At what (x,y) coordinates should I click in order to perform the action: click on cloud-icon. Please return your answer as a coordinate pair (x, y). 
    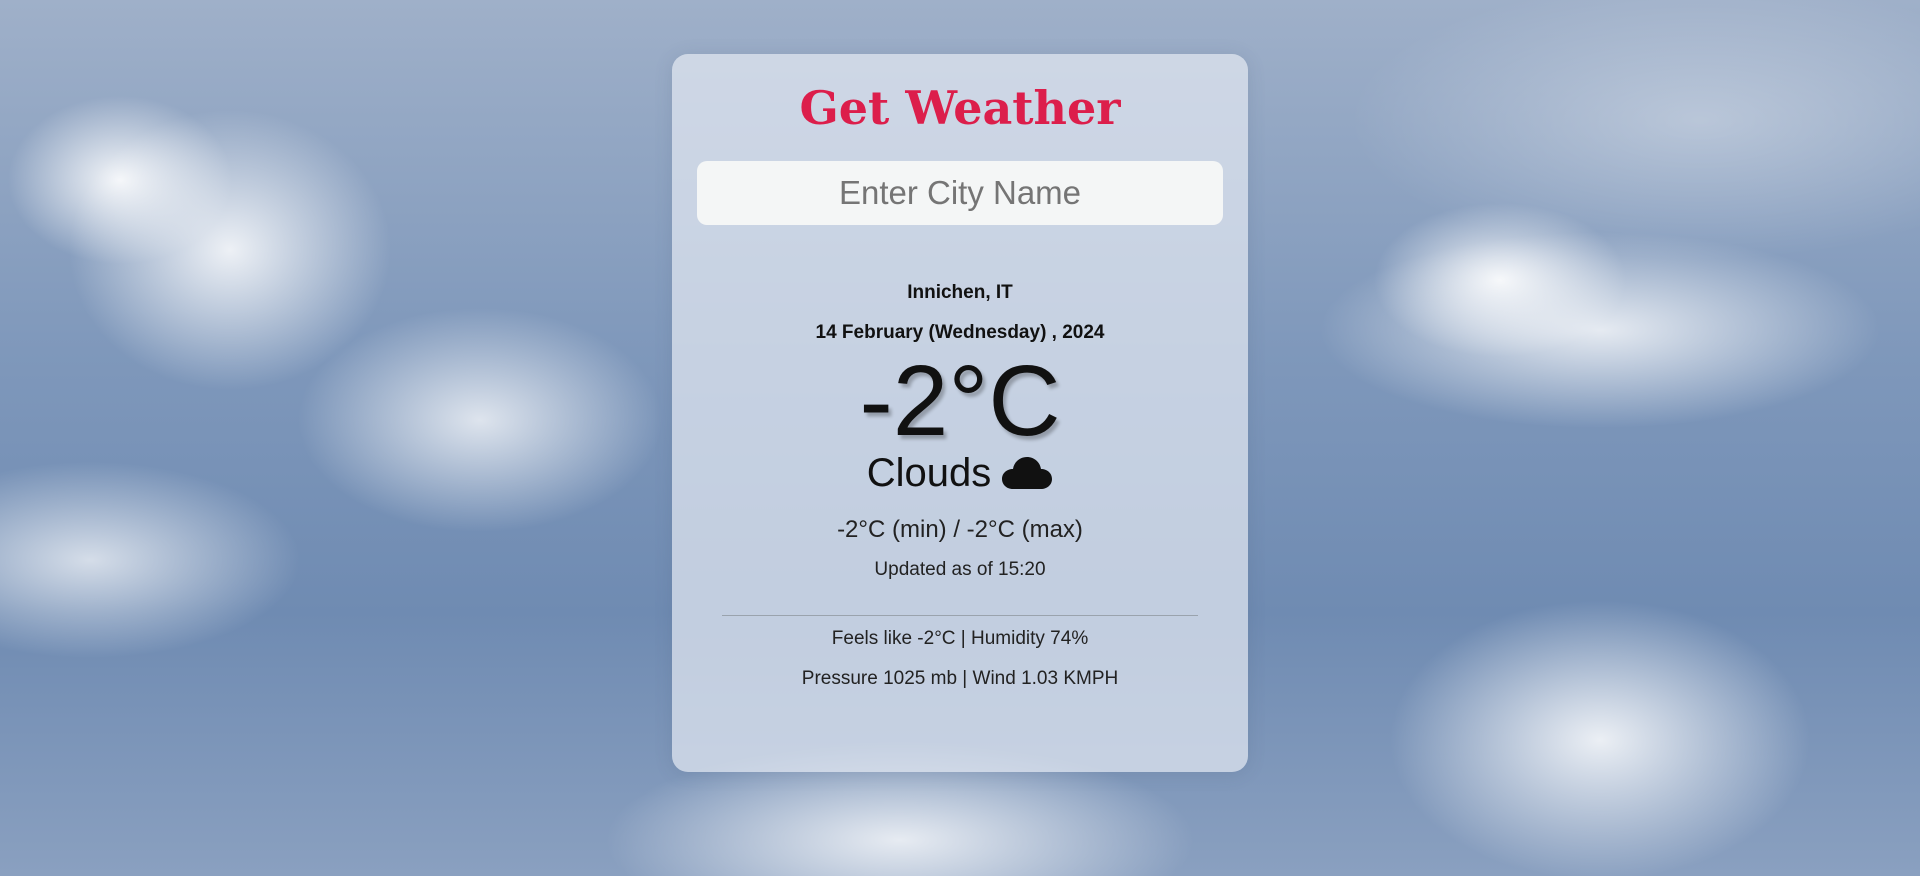
    Looking at the image, I should click on (1027, 473).